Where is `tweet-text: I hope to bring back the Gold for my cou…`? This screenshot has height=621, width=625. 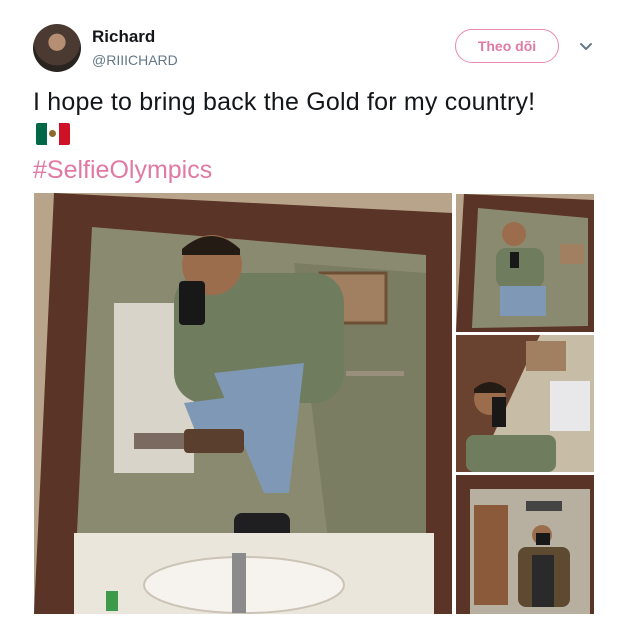
tweet-text: I hope to bring back the Gold for my cou… is located at coordinates (284, 102).